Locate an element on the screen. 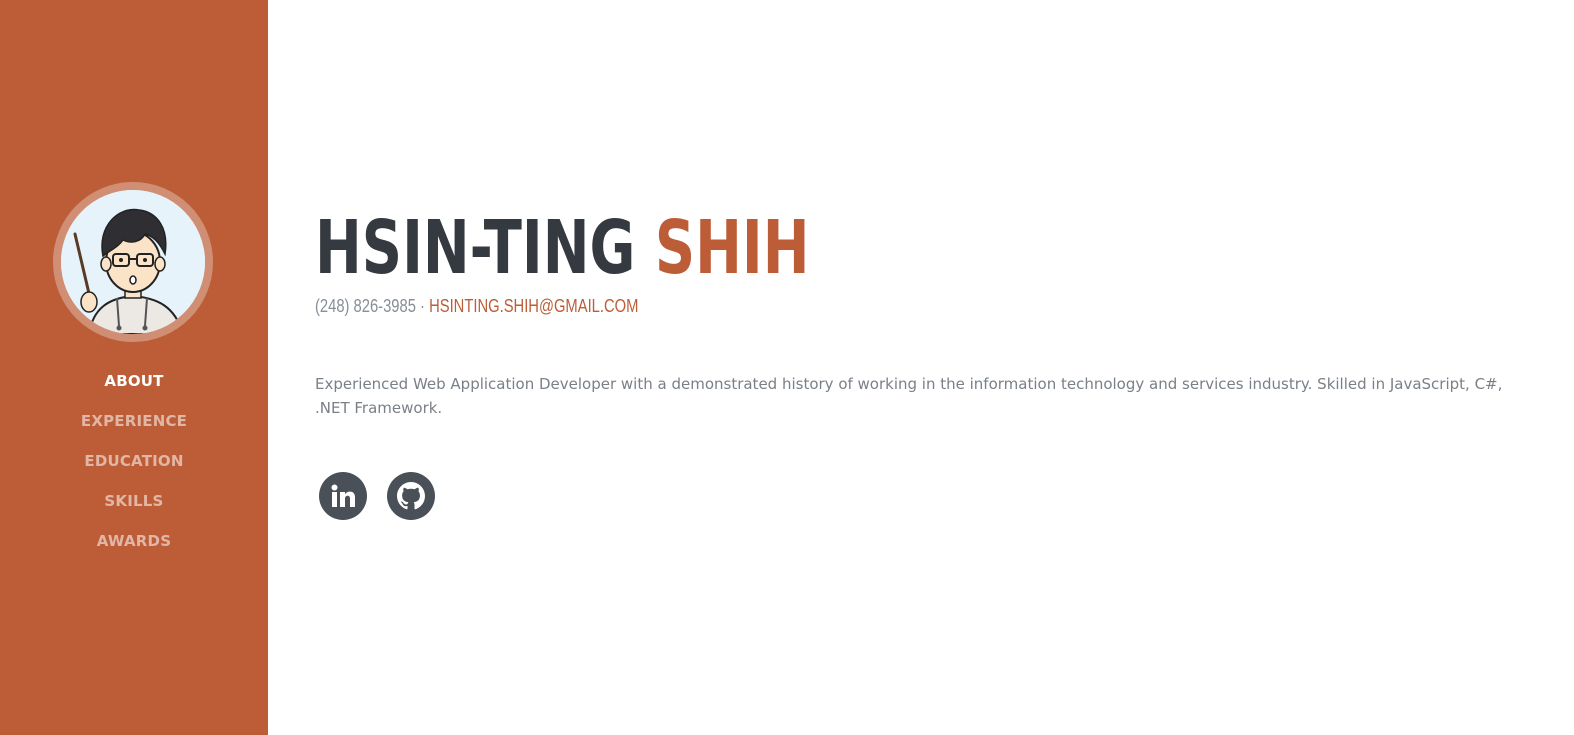  social-icons is located at coordinates (377, 496).